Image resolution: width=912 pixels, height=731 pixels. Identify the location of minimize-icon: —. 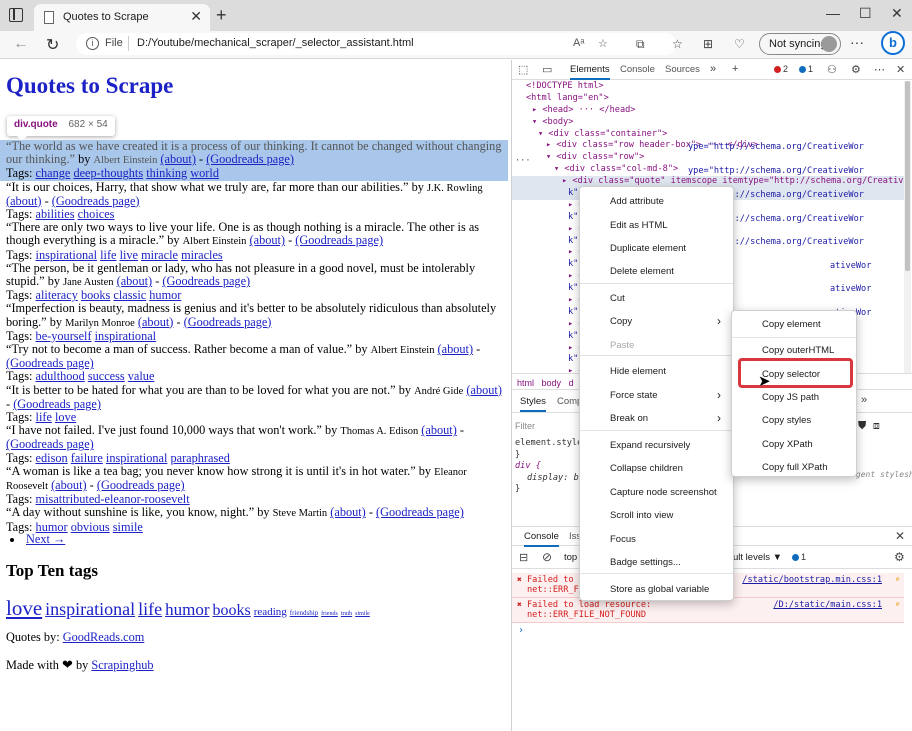
(833, 13).